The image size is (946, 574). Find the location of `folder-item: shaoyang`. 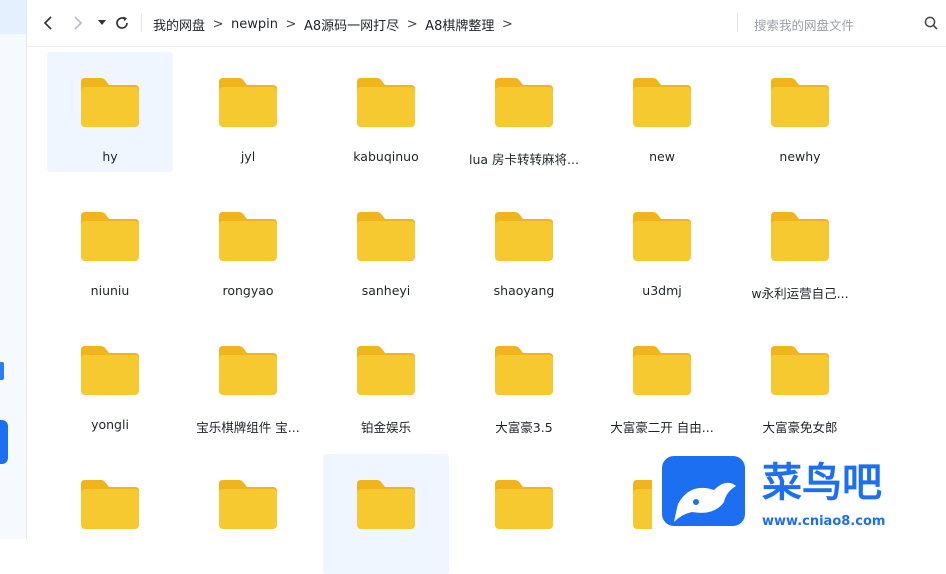

folder-item: shaoyang is located at coordinates (524, 246).